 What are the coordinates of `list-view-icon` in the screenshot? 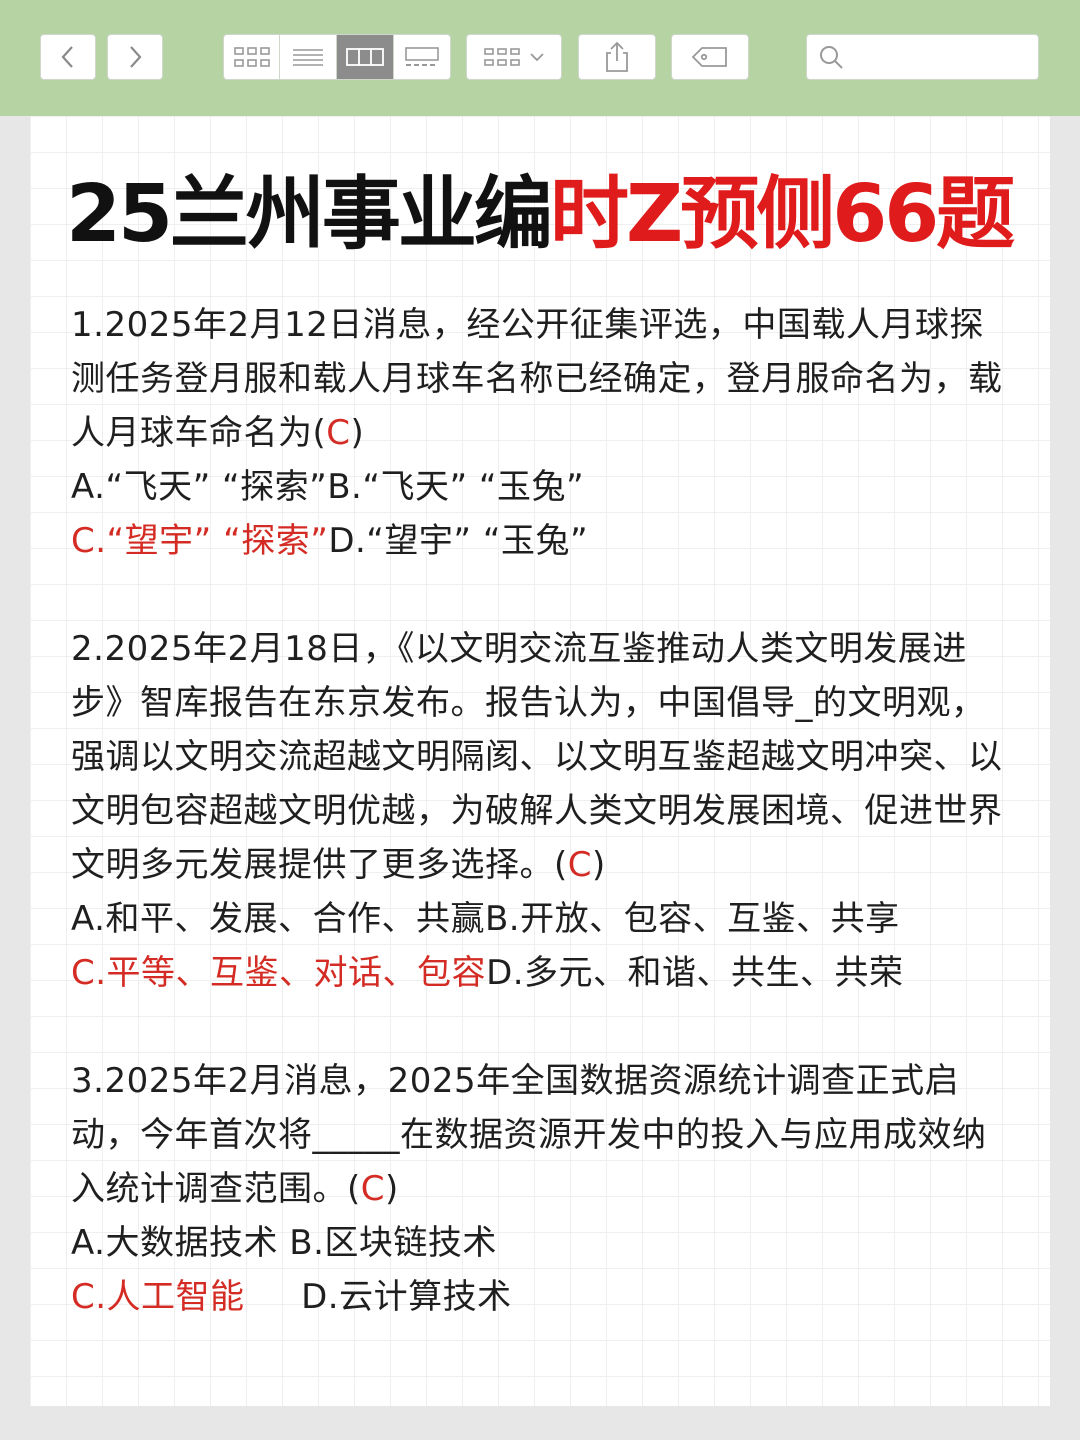 It's located at (308, 57).